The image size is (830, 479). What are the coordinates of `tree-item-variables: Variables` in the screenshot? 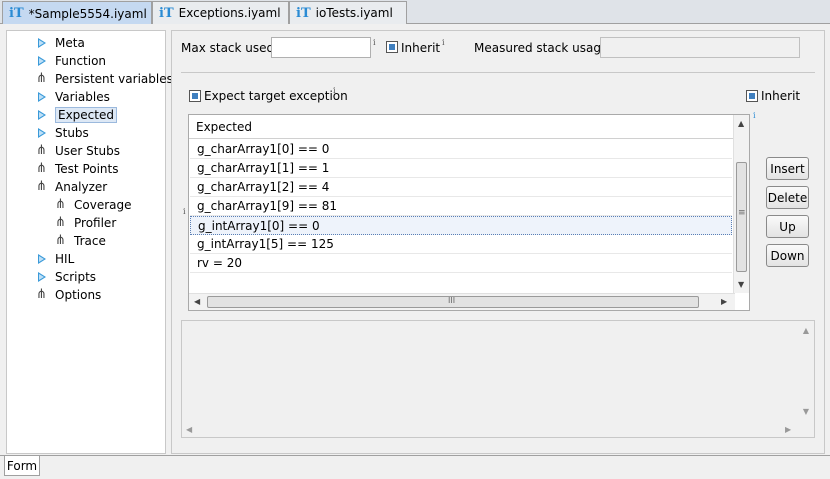 It's located at (73, 96).